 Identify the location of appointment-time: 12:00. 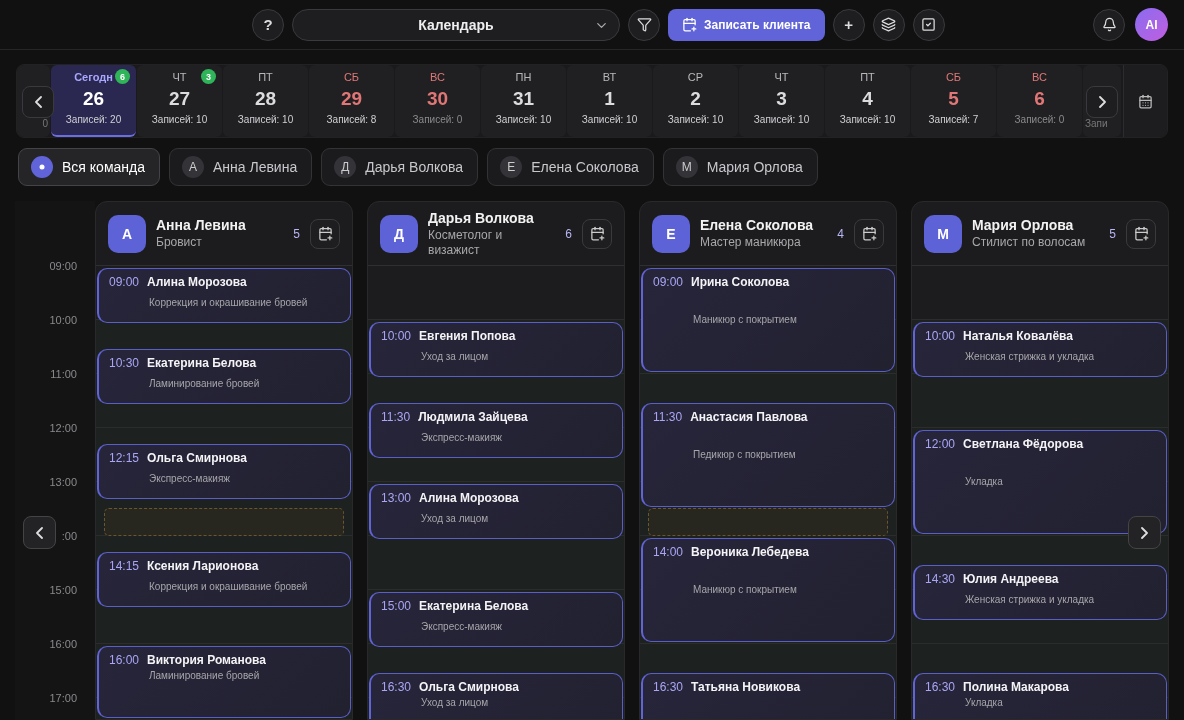
(940, 444).